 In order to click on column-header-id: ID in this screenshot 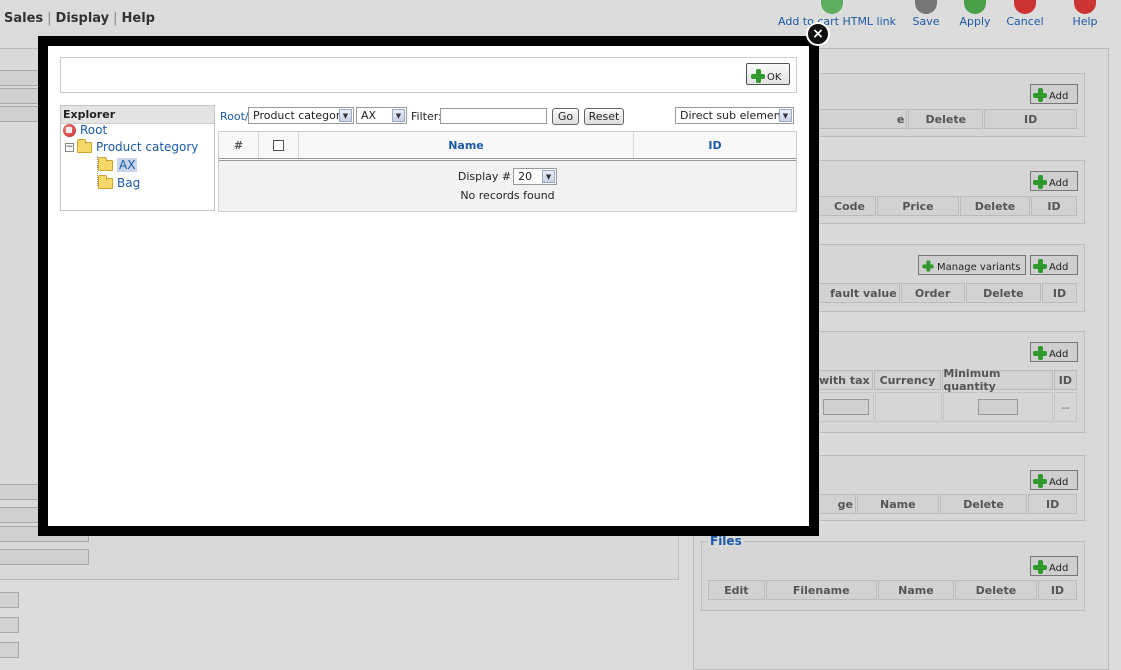, I will do `click(715, 145)`.